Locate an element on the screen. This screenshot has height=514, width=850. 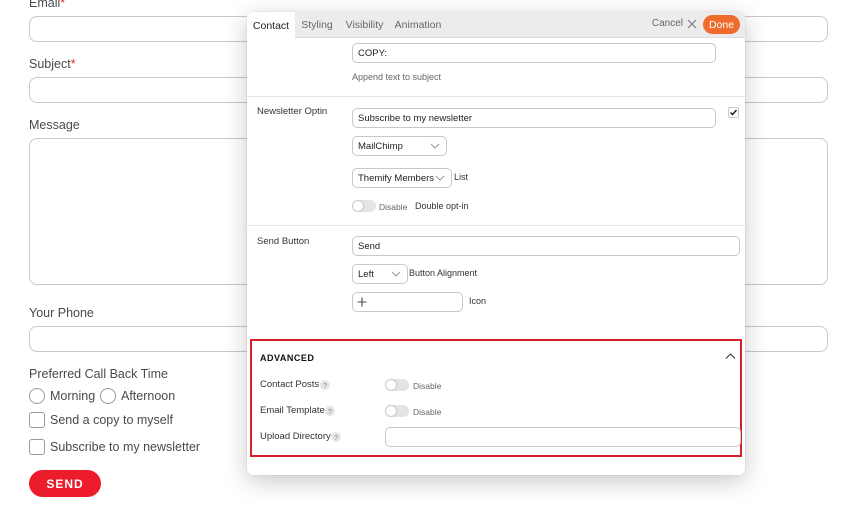
newsletter-optin-label: Newsletter Optin is located at coordinates (292, 111).